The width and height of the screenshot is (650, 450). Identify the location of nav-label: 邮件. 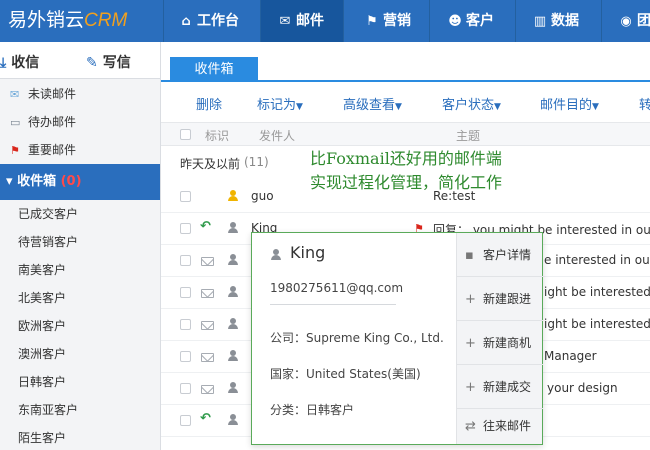
(310, 21).